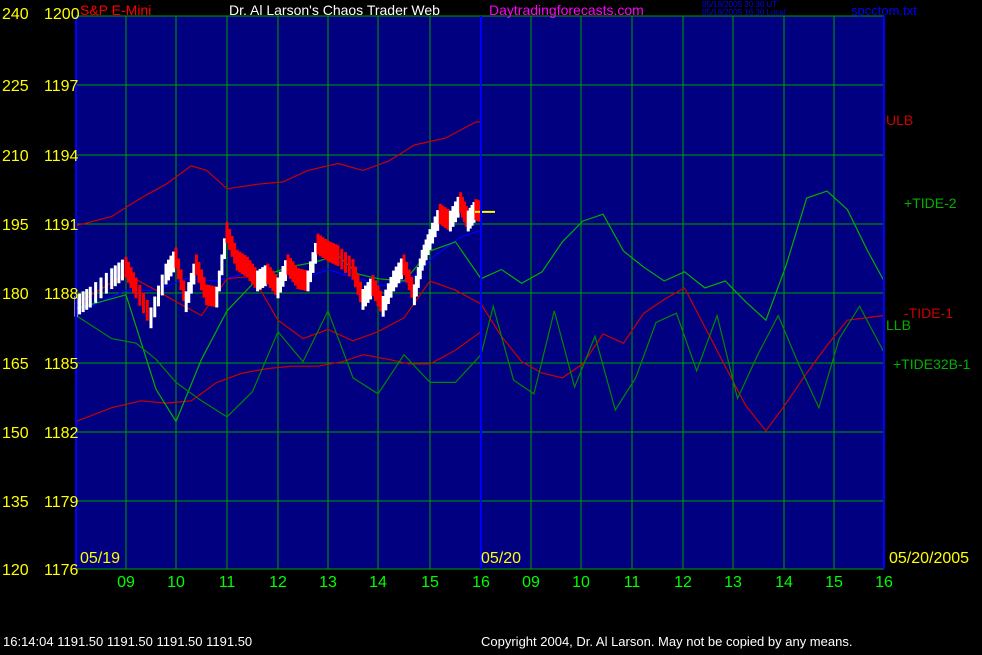 The height and width of the screenshot is (655, 982). I want to click on price-axis-tick-label: 1197, so click(61, 86).